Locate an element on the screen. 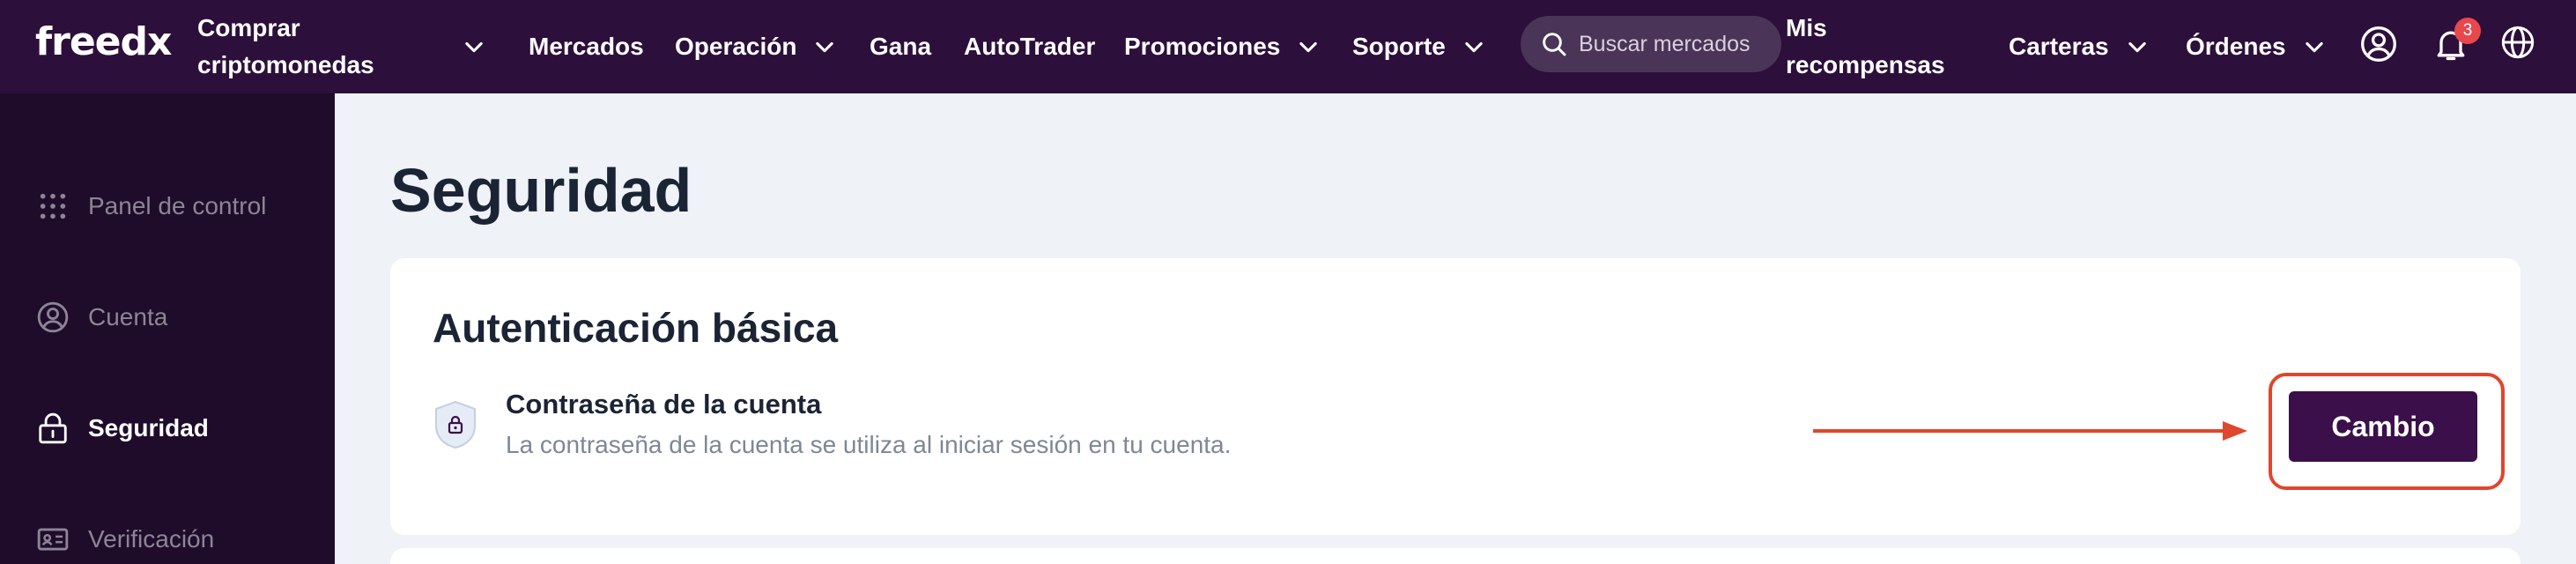  sidebar-item-dashboard: Panel de control is located at coordinates (150, 207).